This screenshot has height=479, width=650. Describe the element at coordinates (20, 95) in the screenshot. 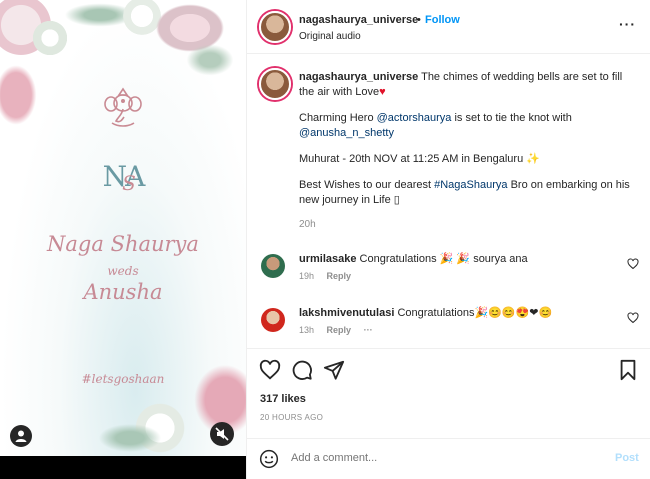

I see `flower-decoration` at that location.